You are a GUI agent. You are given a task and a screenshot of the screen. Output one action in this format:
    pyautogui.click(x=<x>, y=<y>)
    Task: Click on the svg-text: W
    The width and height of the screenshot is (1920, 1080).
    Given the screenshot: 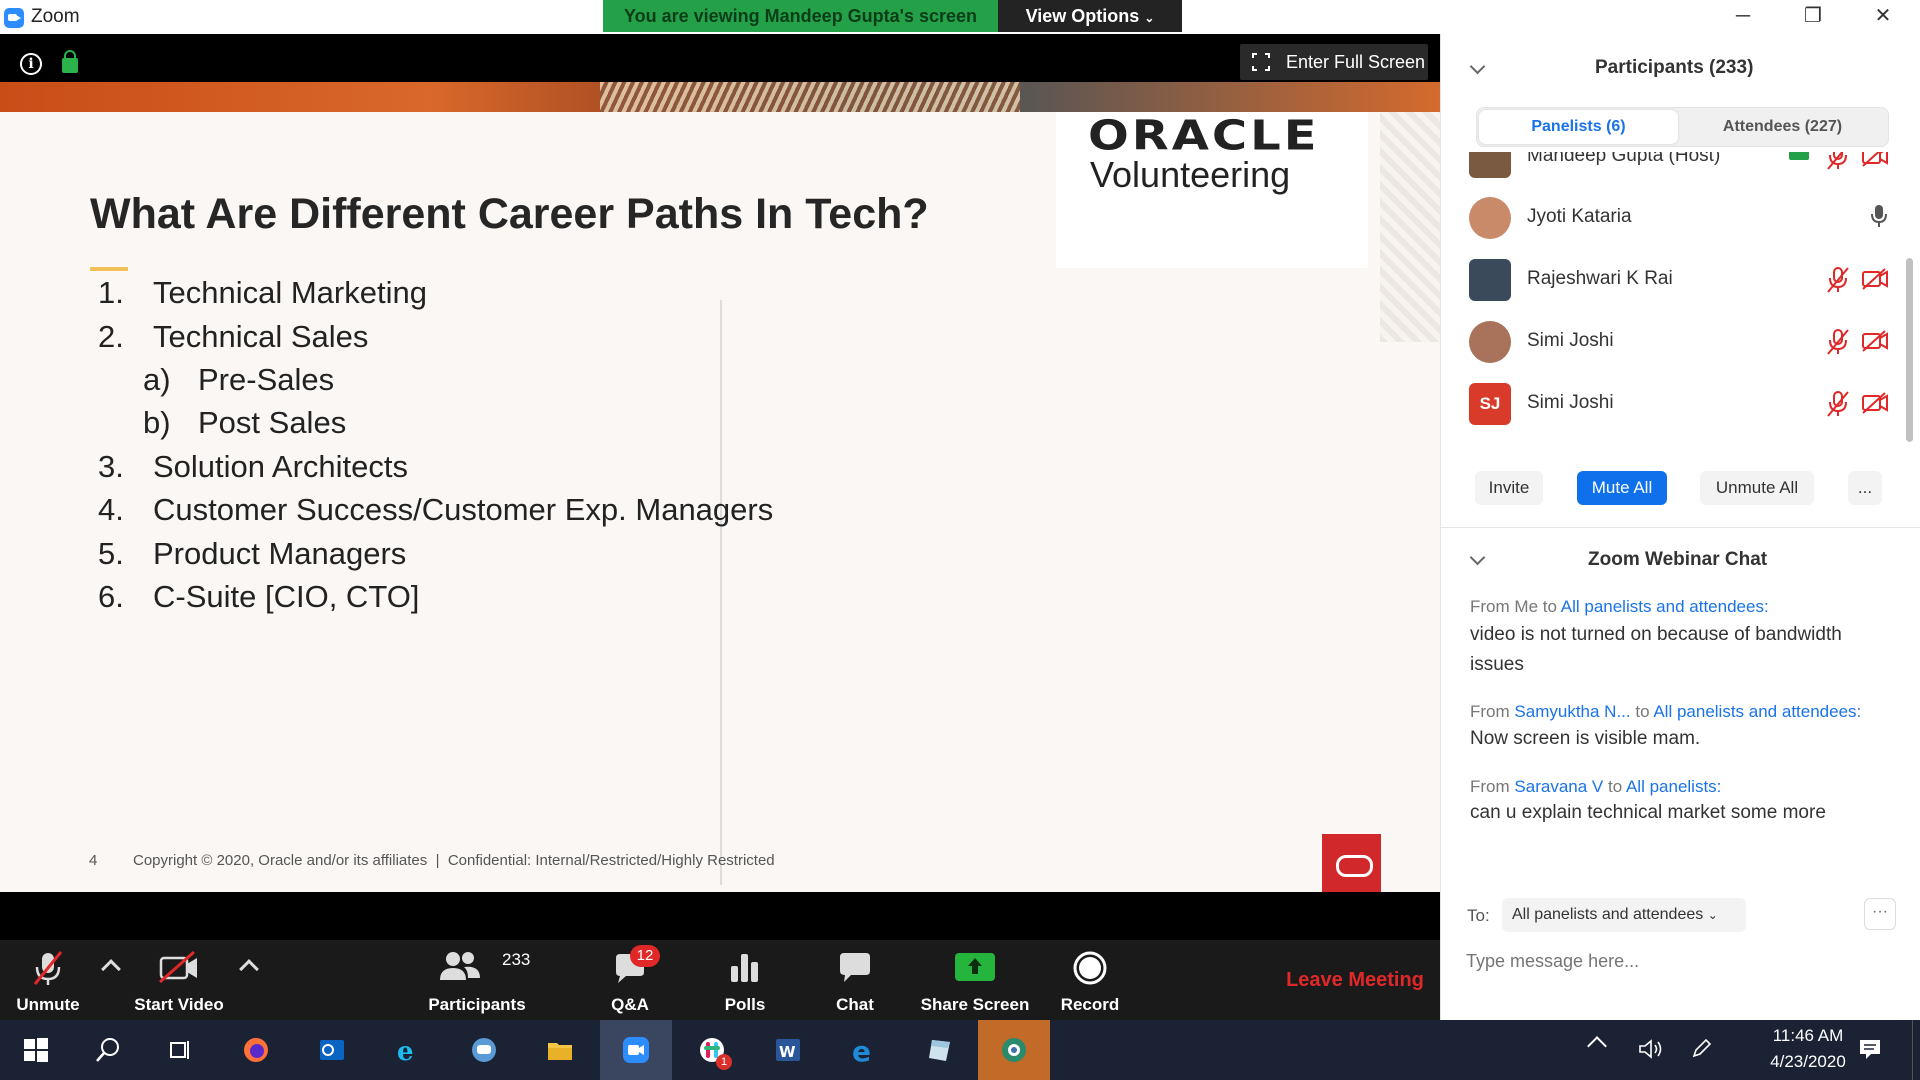 What is the action you would take?
    pyautogui.click(x=787, y=1052)
    